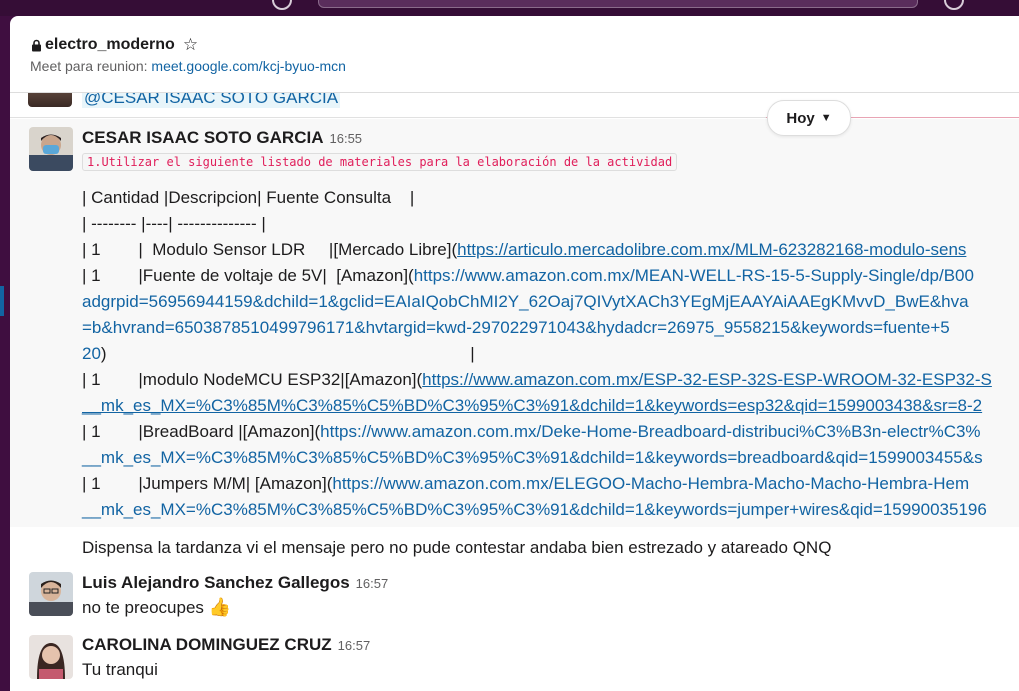 The image size is (1019, 691). Describe the element at coordinates (5, 353) in the screenshot. I see `sidebar-edge` at that location.